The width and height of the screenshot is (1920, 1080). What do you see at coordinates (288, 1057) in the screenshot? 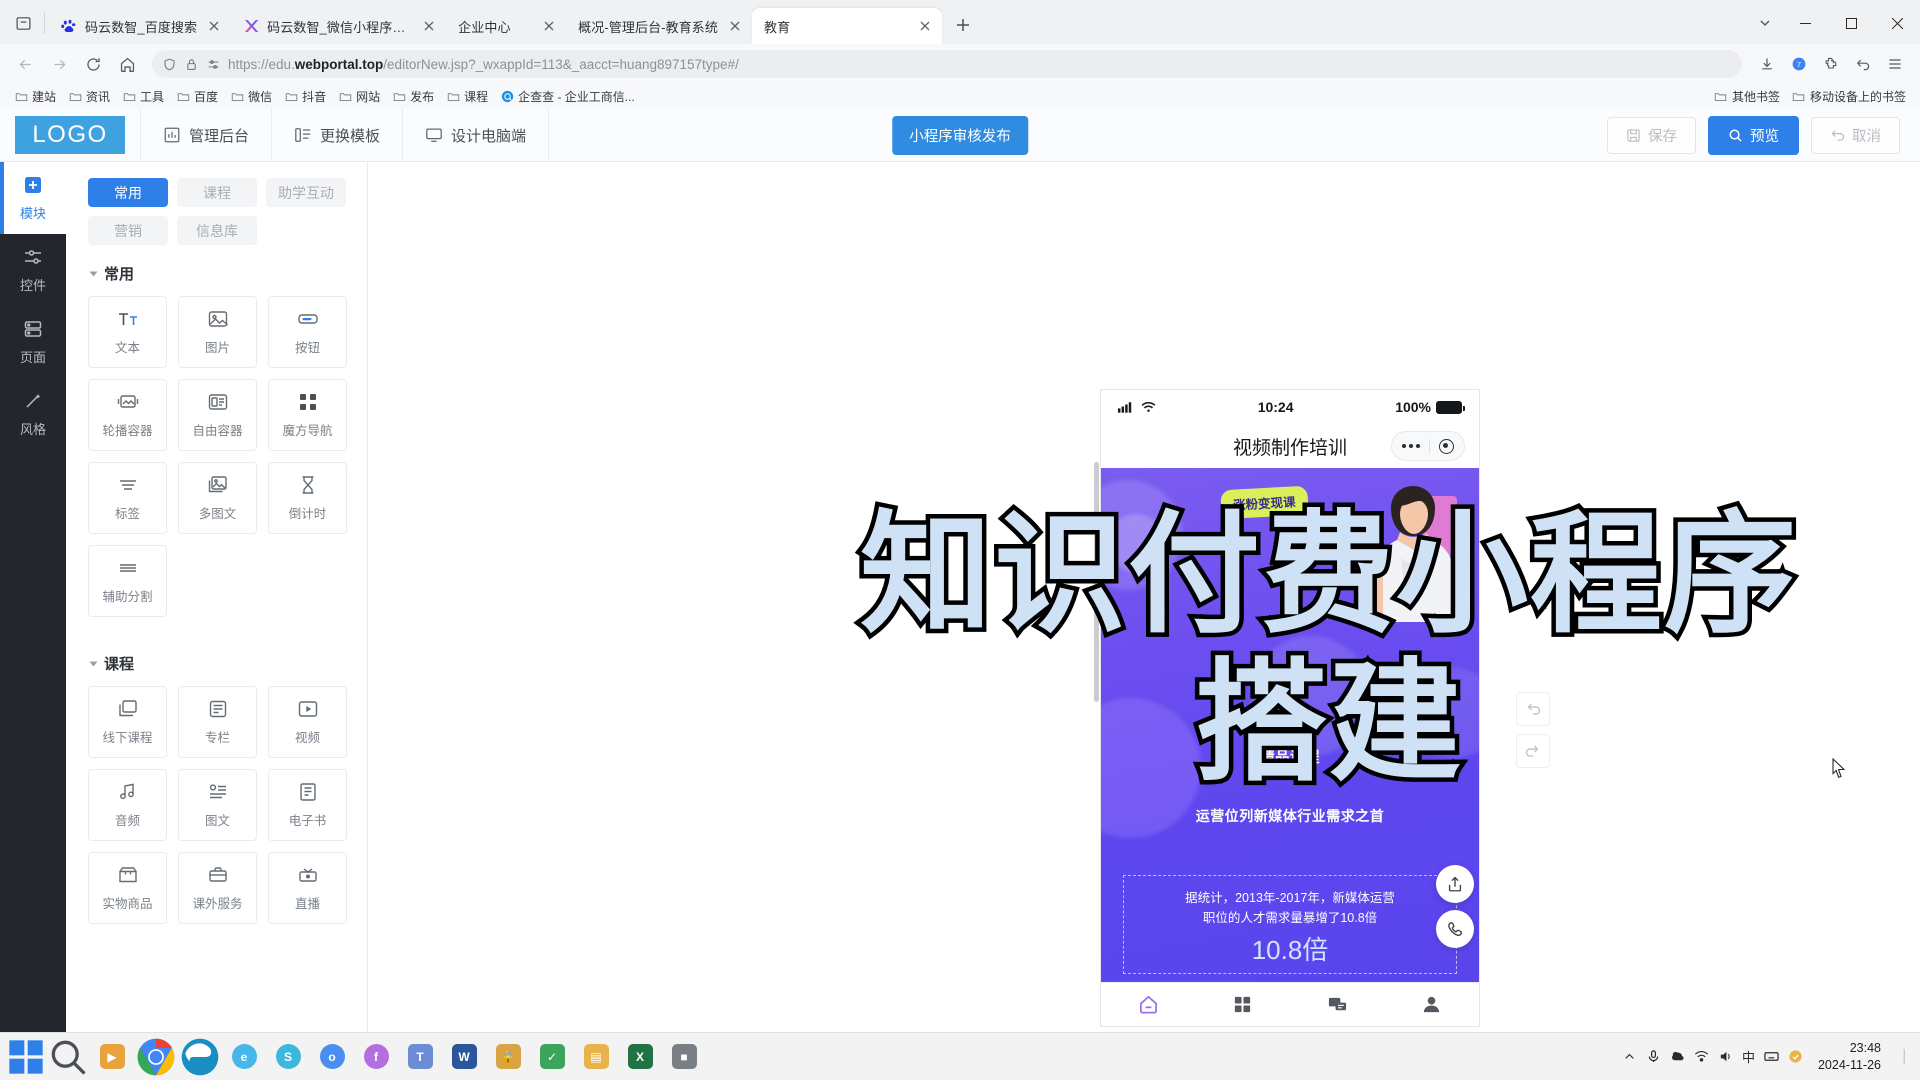
I see `taskbar-app-7: S` at bounding box center [288, 1057].